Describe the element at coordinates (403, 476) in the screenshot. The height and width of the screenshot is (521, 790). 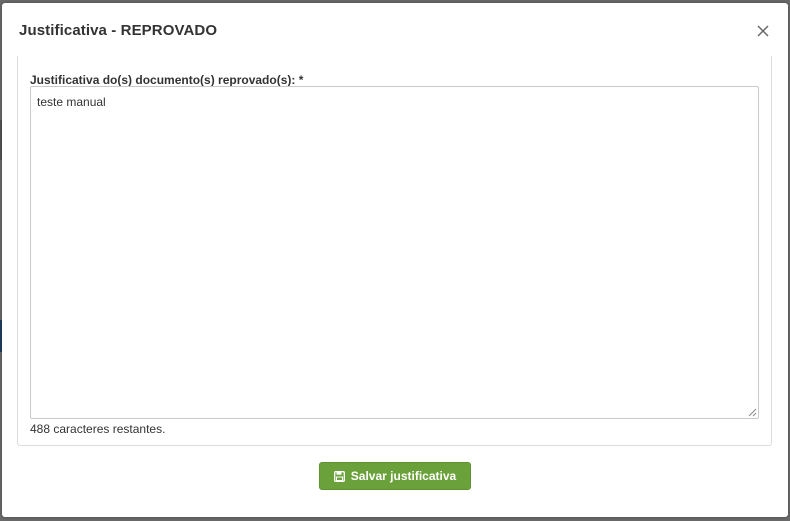
I see `save-button-label: Salvar justificativa` at that location.